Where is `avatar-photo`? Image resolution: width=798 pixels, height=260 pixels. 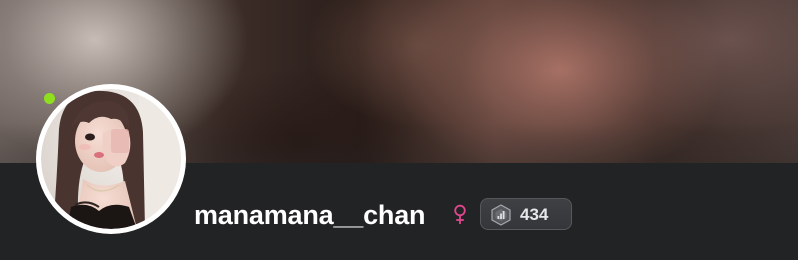
avatar-photo is located at coordinates (111, 159).